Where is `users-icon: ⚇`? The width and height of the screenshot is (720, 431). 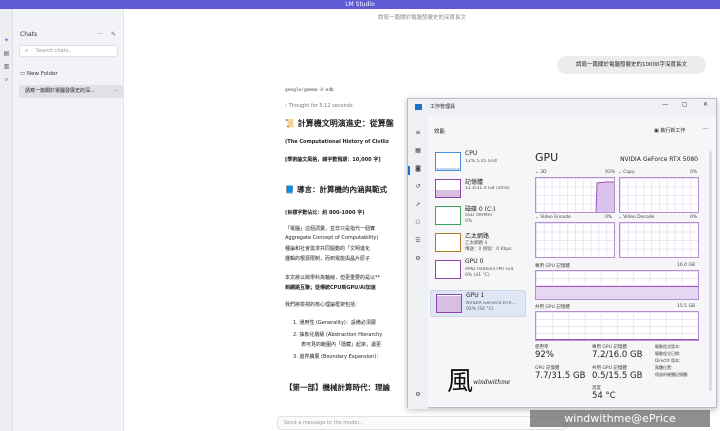 users-icon: ⚇ is located at coordinates (418, 223).